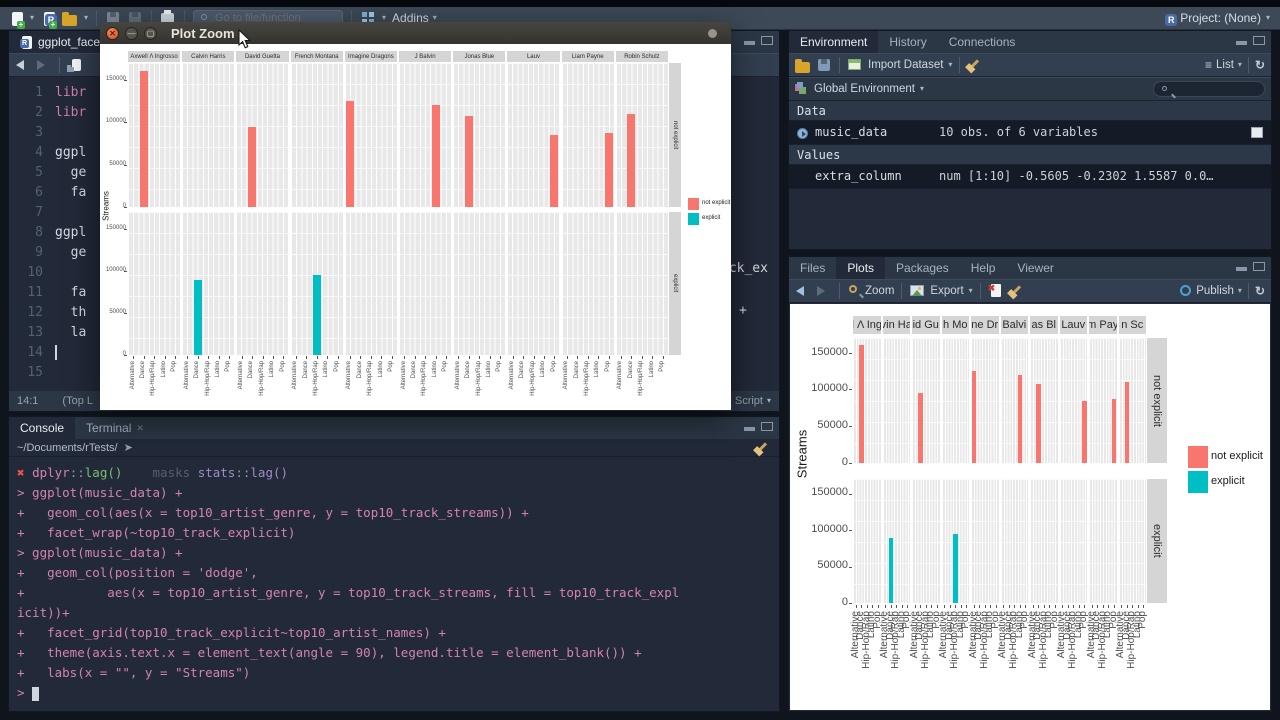 Image resolution: width=1280 pixels, height=720 pixels. What do you see at coordinates (1014, 325) in the screenshot?
I see `facet-strip: Balvi` at bounding box center [1014, 325].